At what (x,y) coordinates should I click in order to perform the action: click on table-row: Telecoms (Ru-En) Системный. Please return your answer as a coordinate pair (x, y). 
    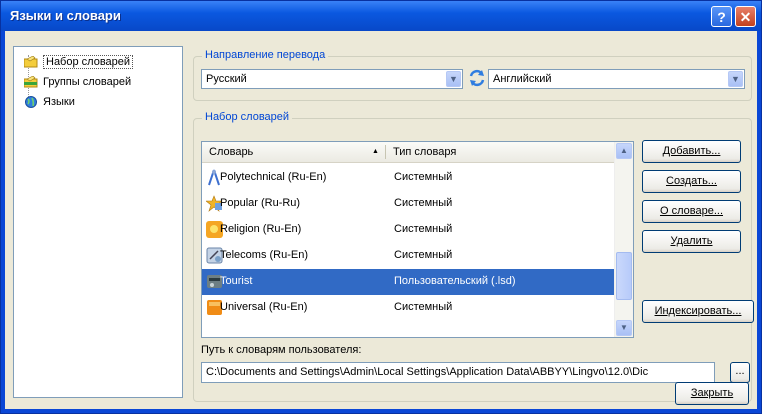
    Looking at the image, I should click on (409, 256).